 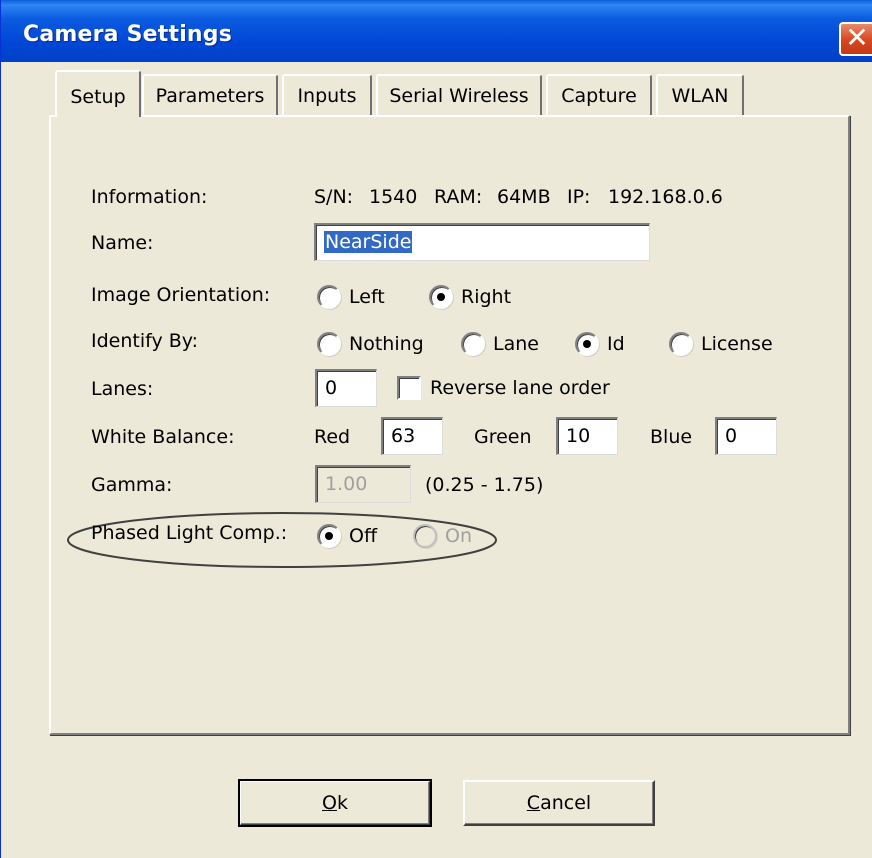 What do you see at coordinates (128, 34) in the screenshot?
I see `window-title: Camera Settings` at bounding box center [128, 34].